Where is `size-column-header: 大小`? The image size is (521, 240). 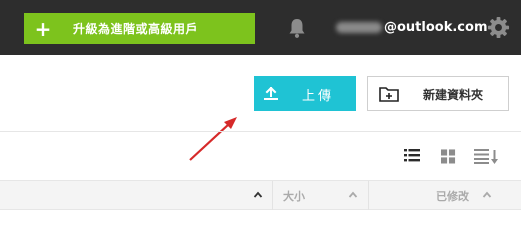
size-column-header: 大小 is located at coordinates (294, 196).